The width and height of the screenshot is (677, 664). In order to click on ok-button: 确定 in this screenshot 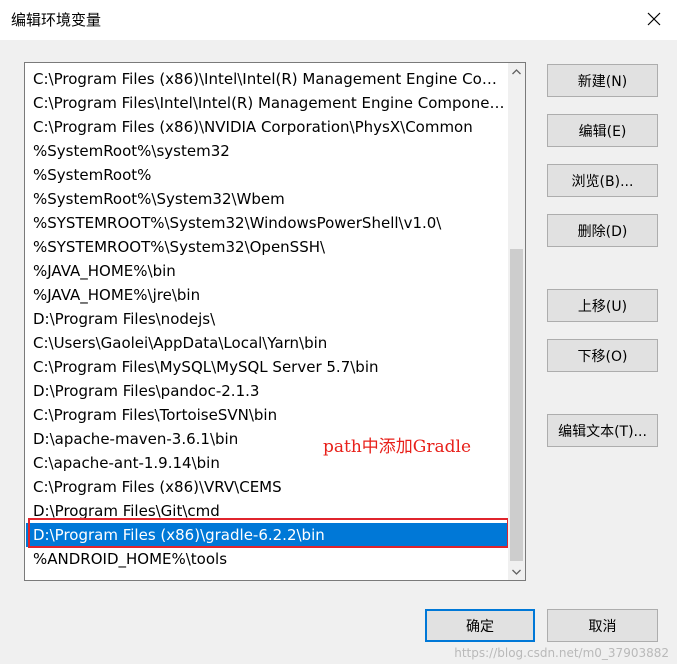, I will do `click(480, 625)`.